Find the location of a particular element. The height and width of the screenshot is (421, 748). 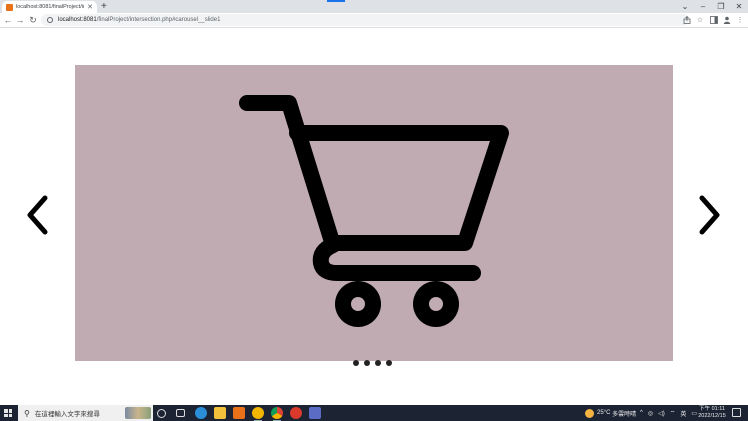

app-red-icon is located at coordinates (296, 413).